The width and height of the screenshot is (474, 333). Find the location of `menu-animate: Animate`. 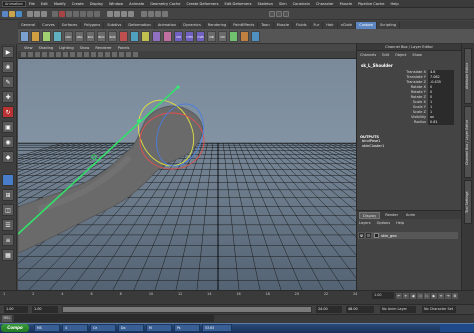

menu-animate: Animate is located at coordinates (136, 4).